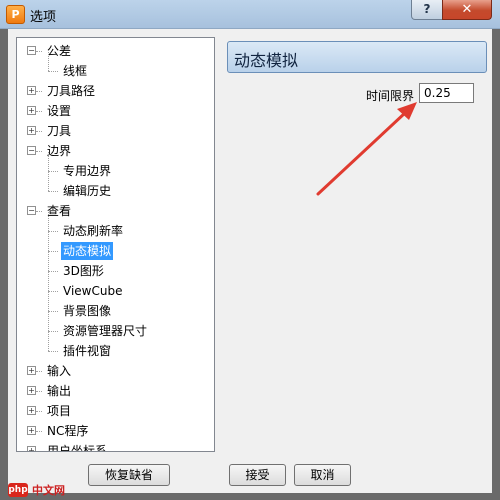 This screenshot has width=500, height=500. I want to click on watermark: php 中文网, so click(45, 490).